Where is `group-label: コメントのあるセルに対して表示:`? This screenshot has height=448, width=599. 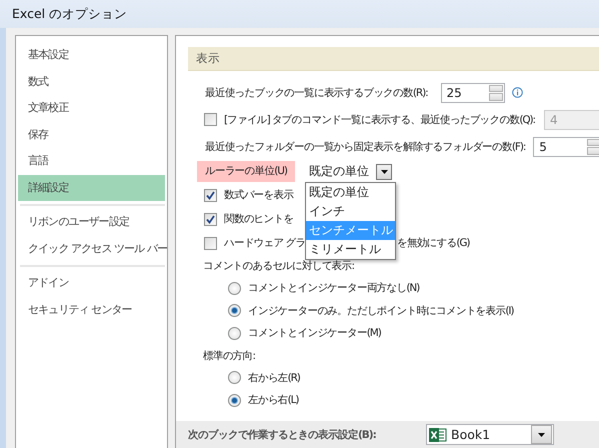 group-label: コメントのあるセルに対して表示: is located at coordinates (278, 266).